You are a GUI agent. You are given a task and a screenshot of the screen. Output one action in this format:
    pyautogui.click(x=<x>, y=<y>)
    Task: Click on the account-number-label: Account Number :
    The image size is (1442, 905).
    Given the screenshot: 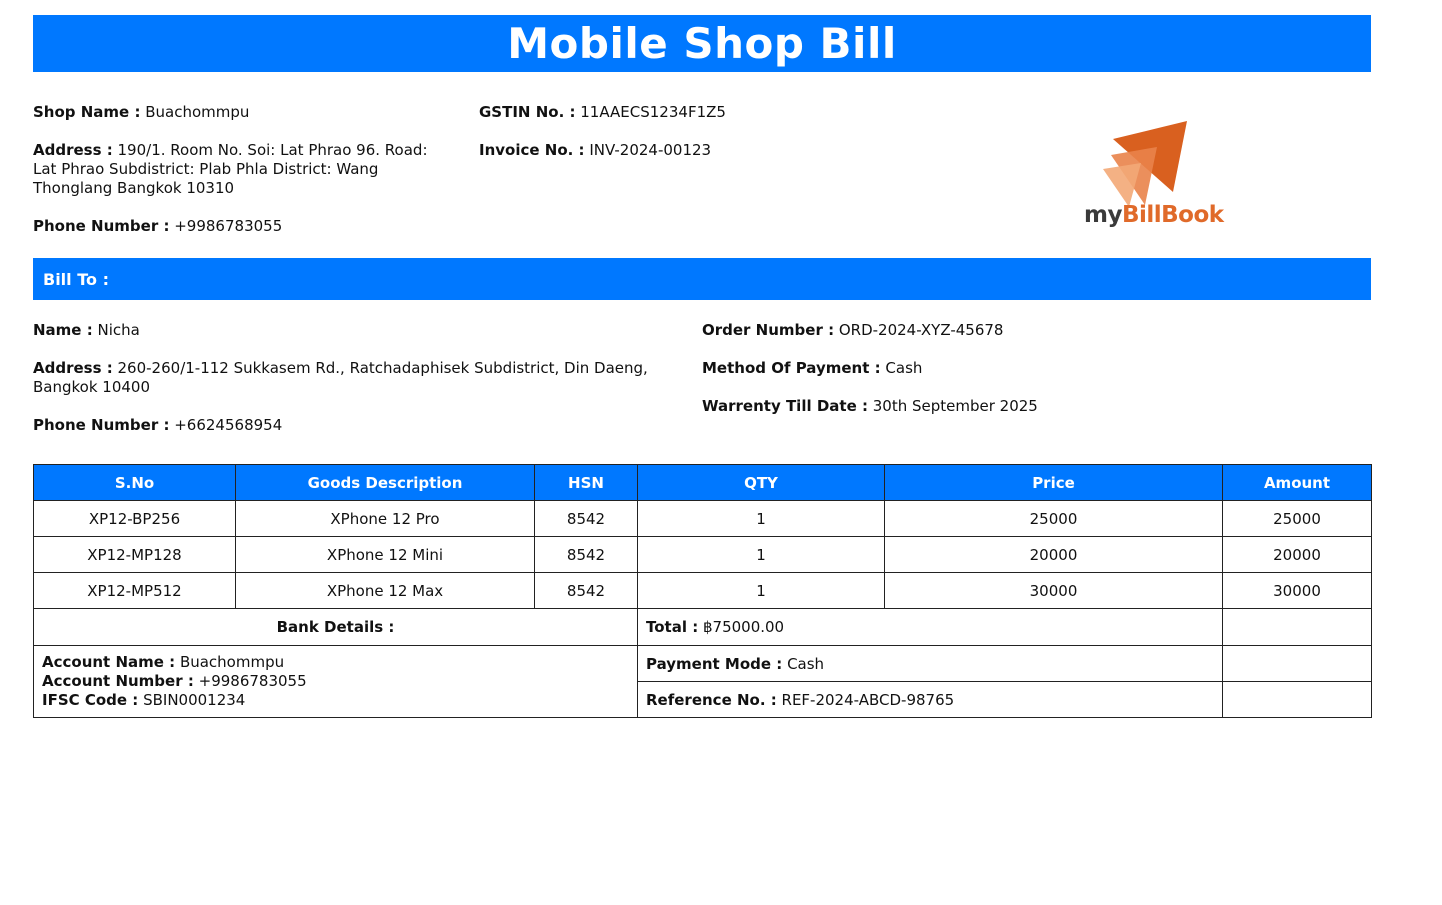 What is the action you would take?
    pyautogui.click(x=118, y=681)
    